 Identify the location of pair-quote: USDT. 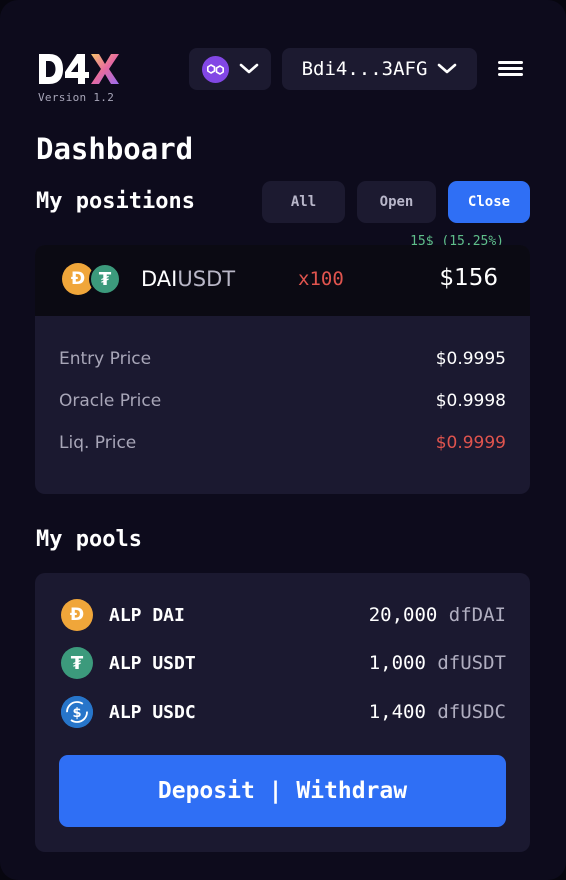
(206, 279).